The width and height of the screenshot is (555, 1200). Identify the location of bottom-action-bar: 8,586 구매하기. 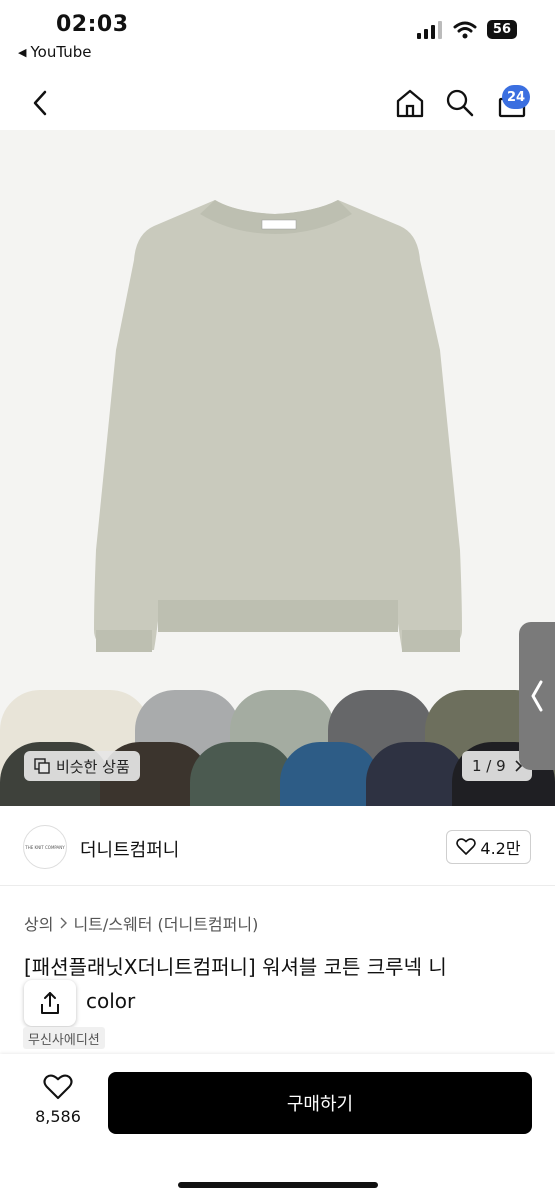
(277, 1127).